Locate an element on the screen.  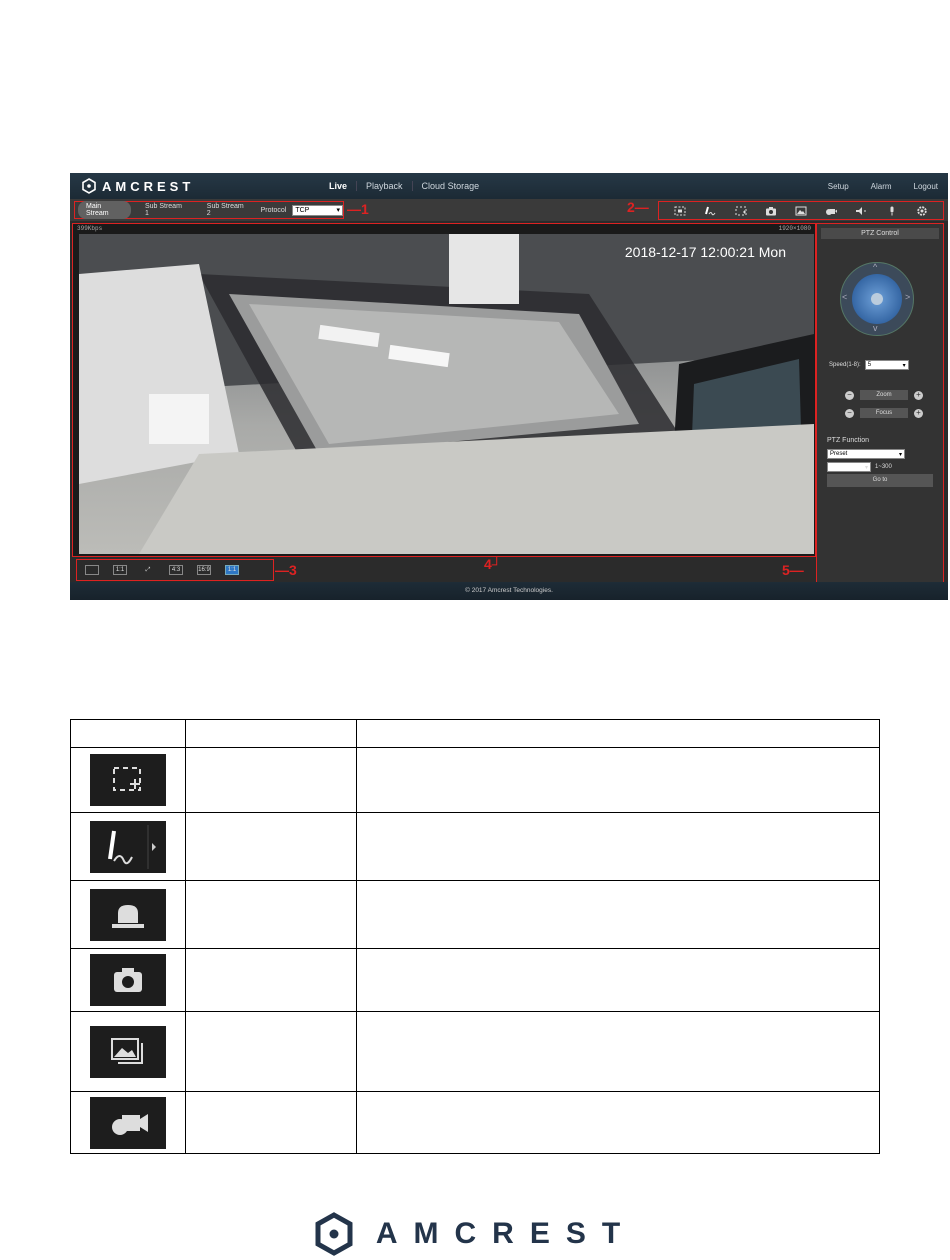
focus-label: Focus is located at coordinates (884, 413).